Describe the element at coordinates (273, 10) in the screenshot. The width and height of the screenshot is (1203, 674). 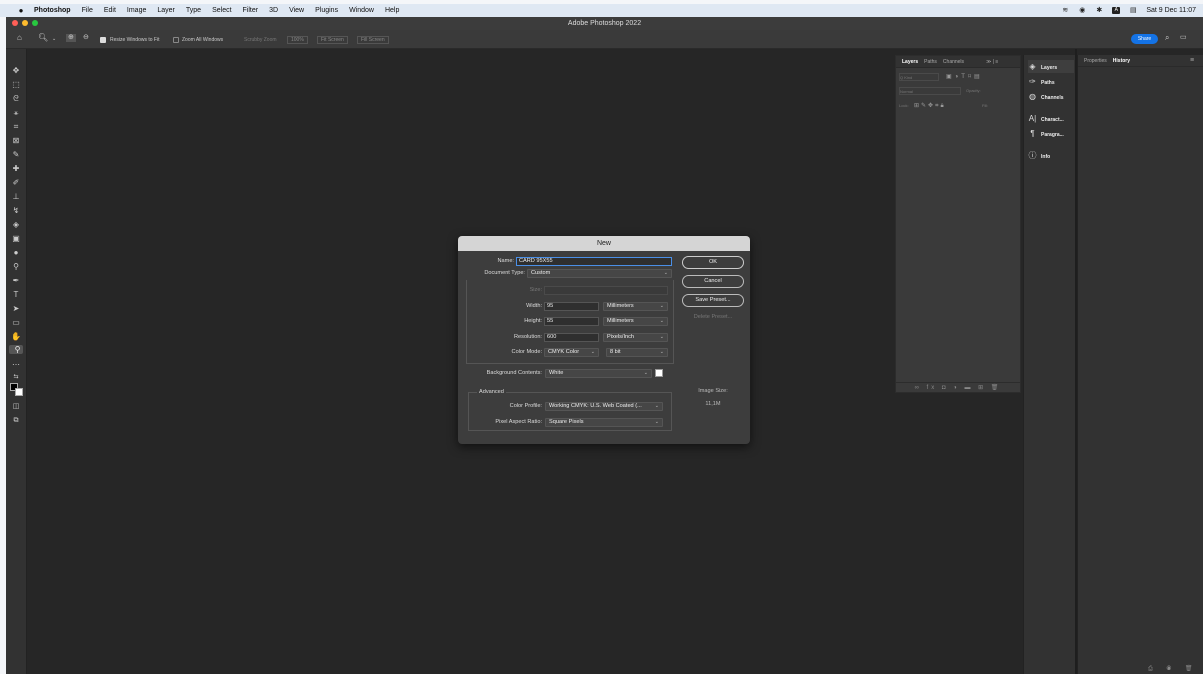
I see `menu-3d: 3D` at that location.